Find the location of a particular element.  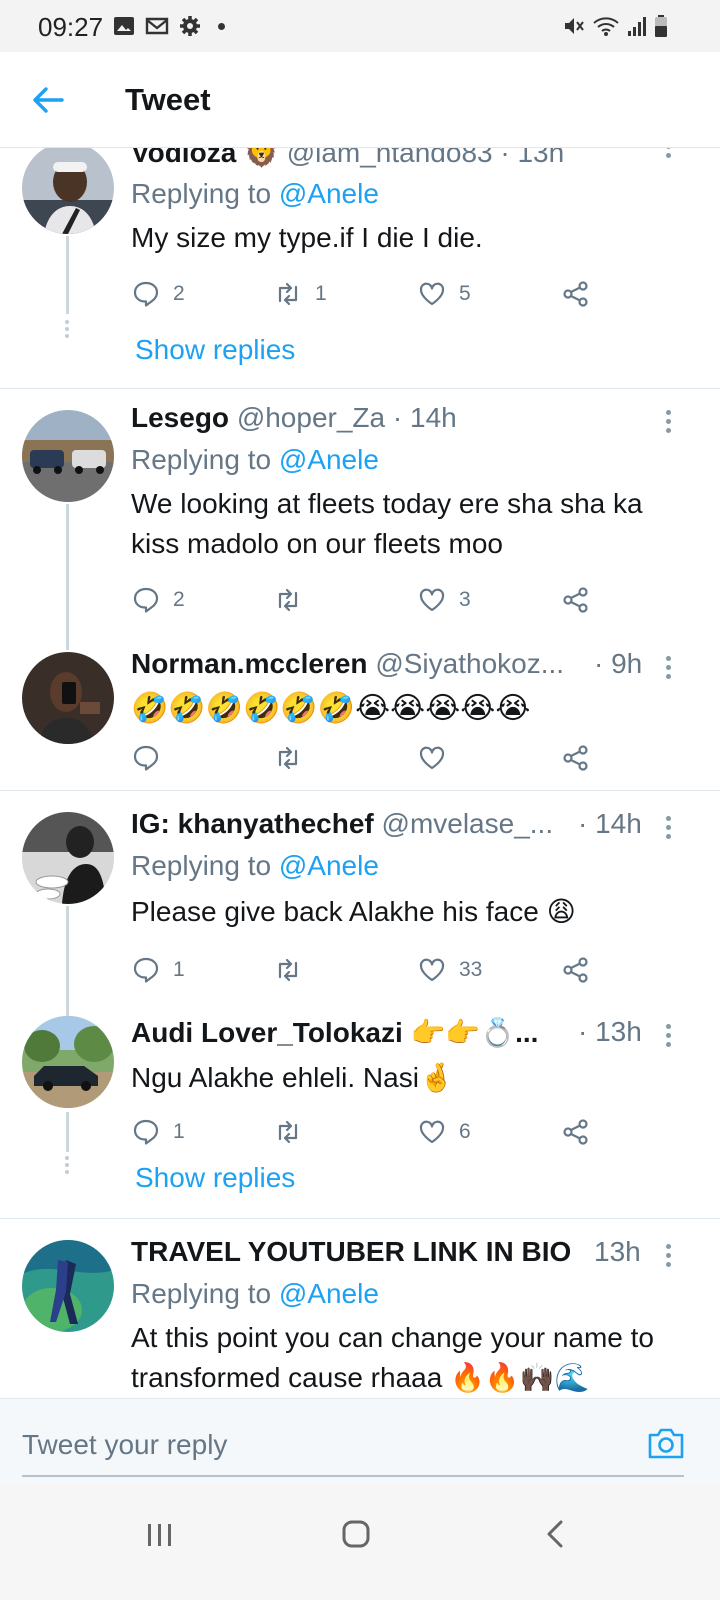

like-count: 33 is located at coordinates (471, 969).